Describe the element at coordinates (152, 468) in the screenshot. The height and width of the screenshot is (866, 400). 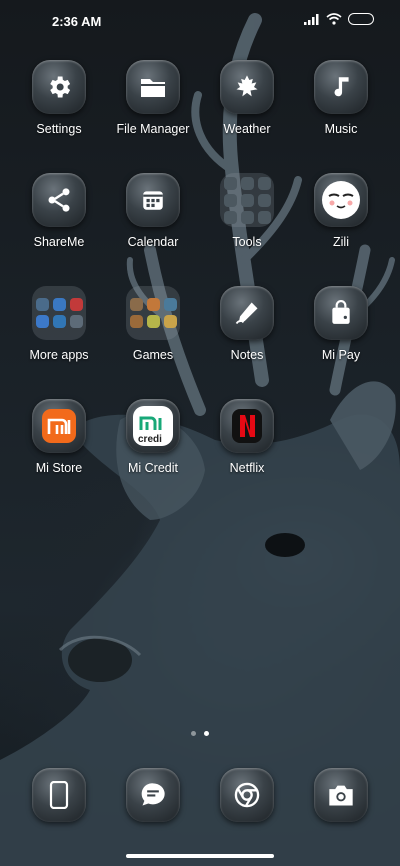
I see `app-label: Mi Credit` at that location.